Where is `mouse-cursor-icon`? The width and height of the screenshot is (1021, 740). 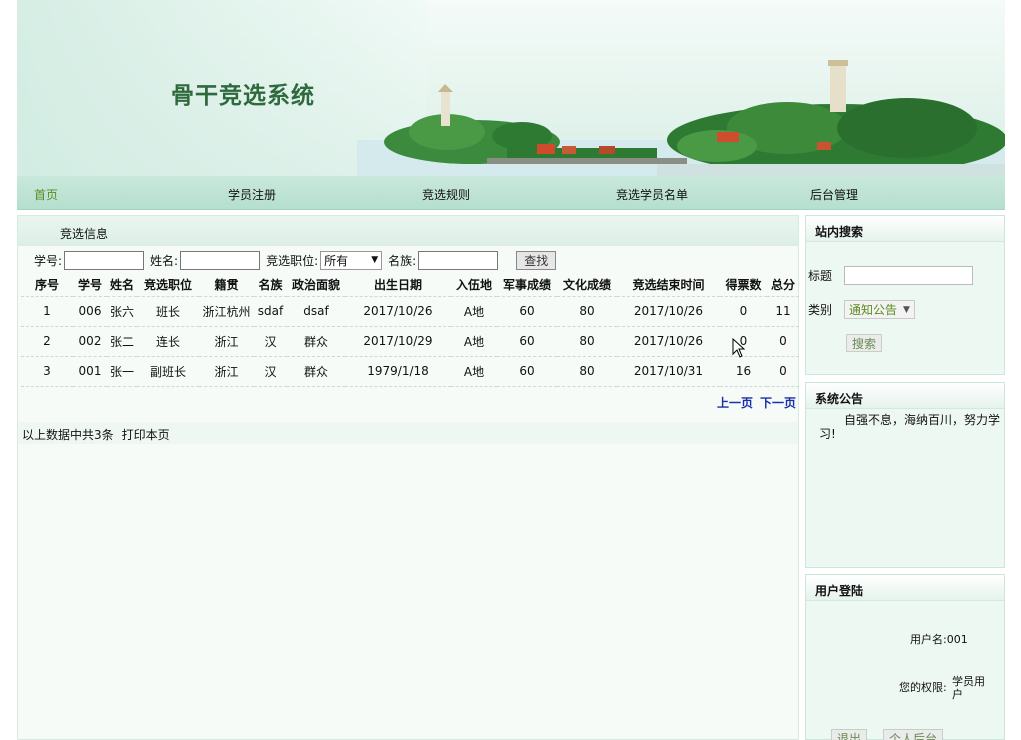 mouse-cursor-icon is located at coordinates (739, 348).